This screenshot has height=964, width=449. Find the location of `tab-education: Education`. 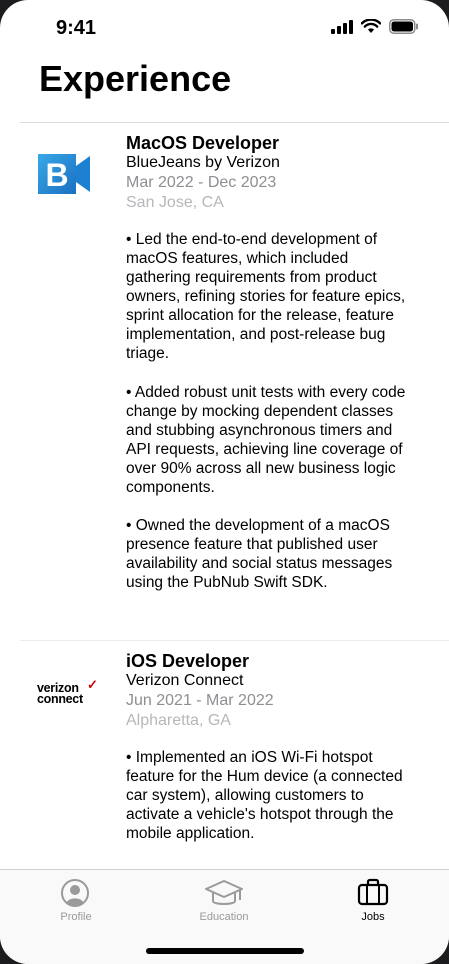

tab-education: Education is located at coordinates (224, 900).